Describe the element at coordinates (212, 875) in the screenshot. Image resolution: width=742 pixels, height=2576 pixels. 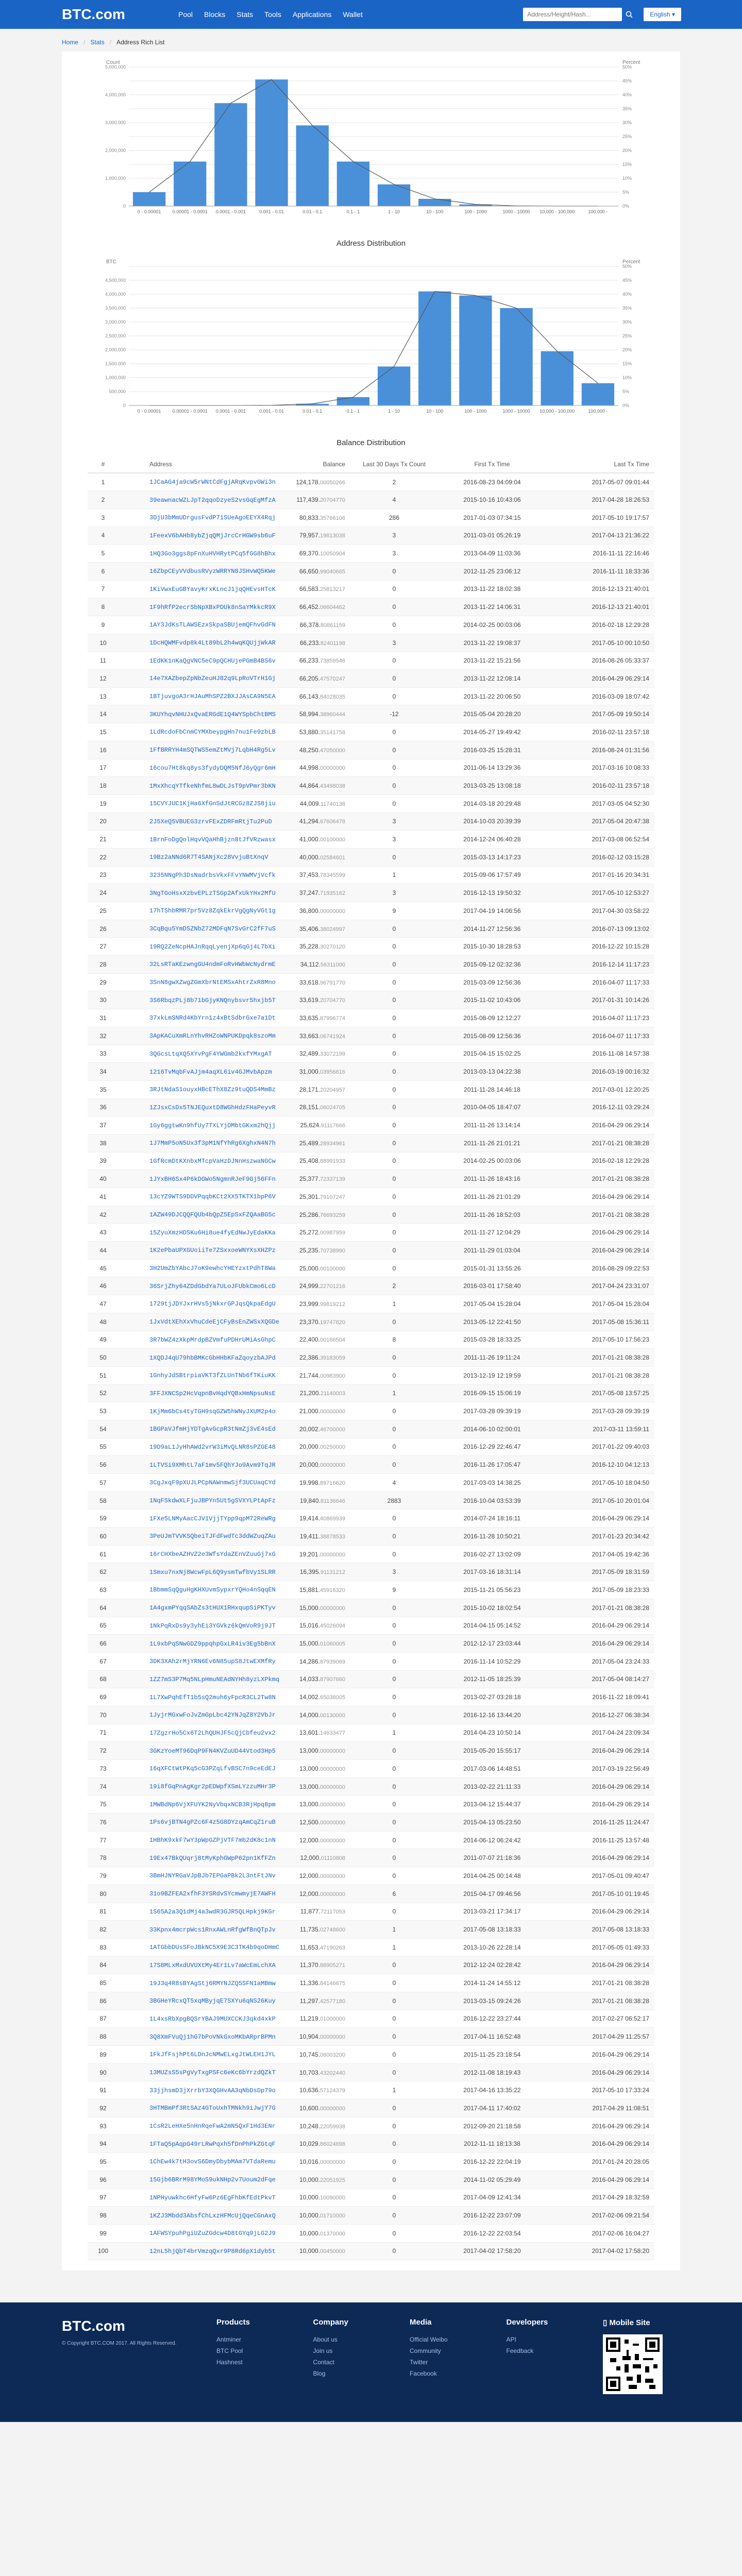
I see `address-link: 3235NNgPh3DsNadrbsVkxFFvYNWMVjVcfk` at that location.